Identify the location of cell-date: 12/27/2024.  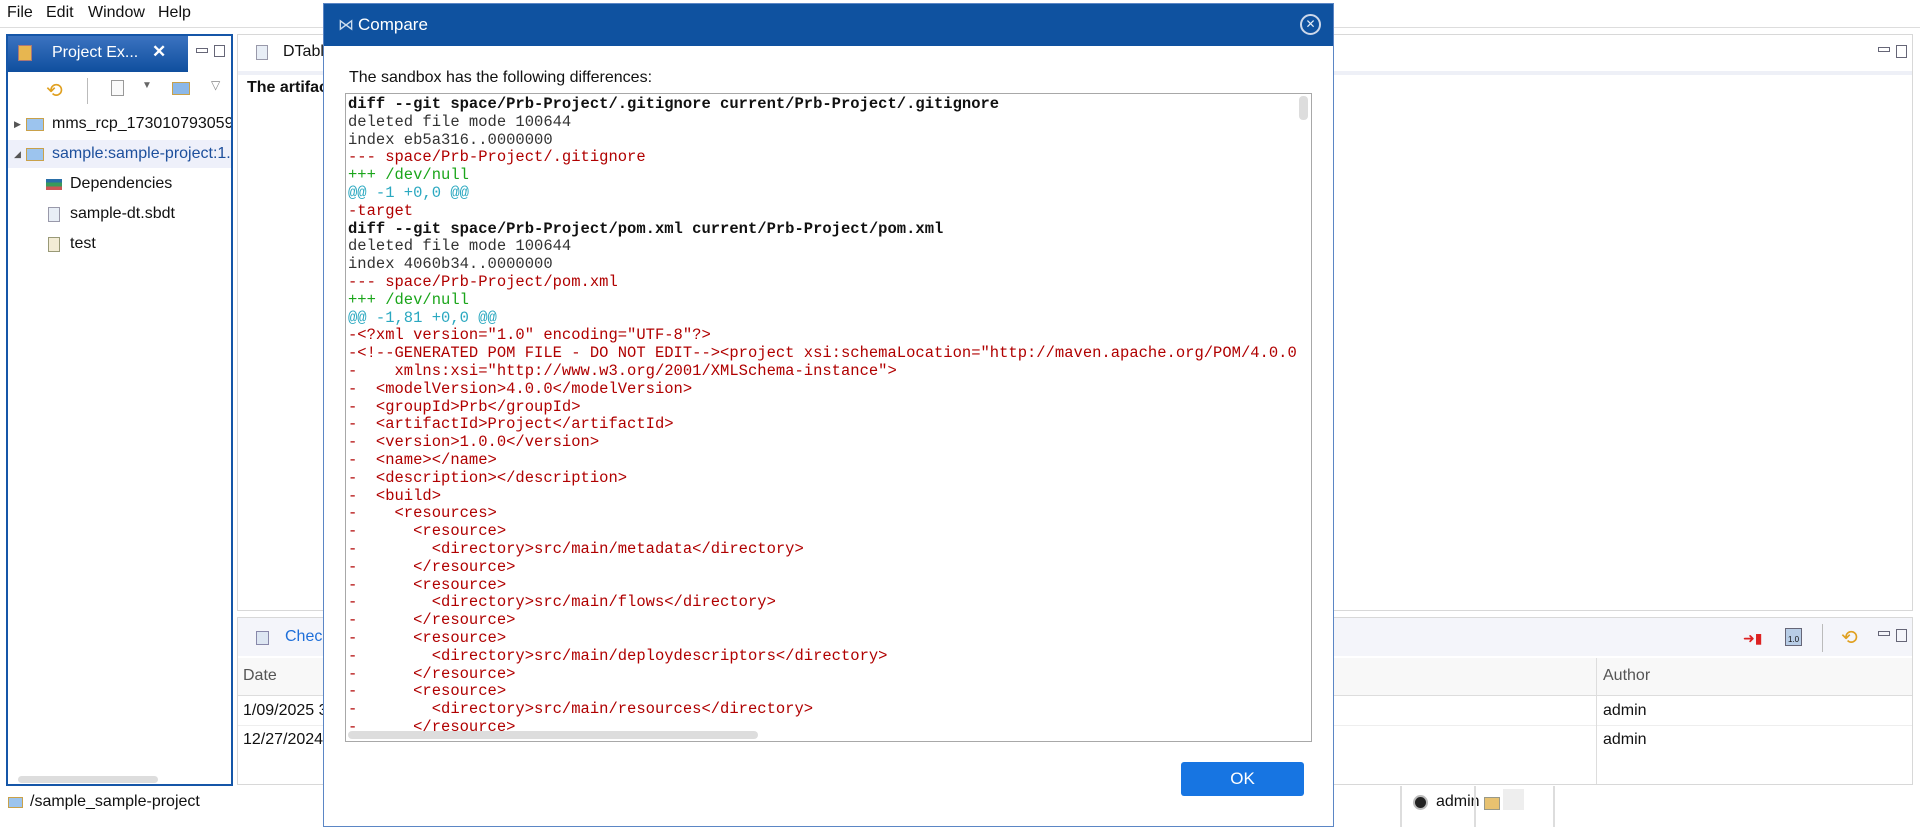
(283, 739).